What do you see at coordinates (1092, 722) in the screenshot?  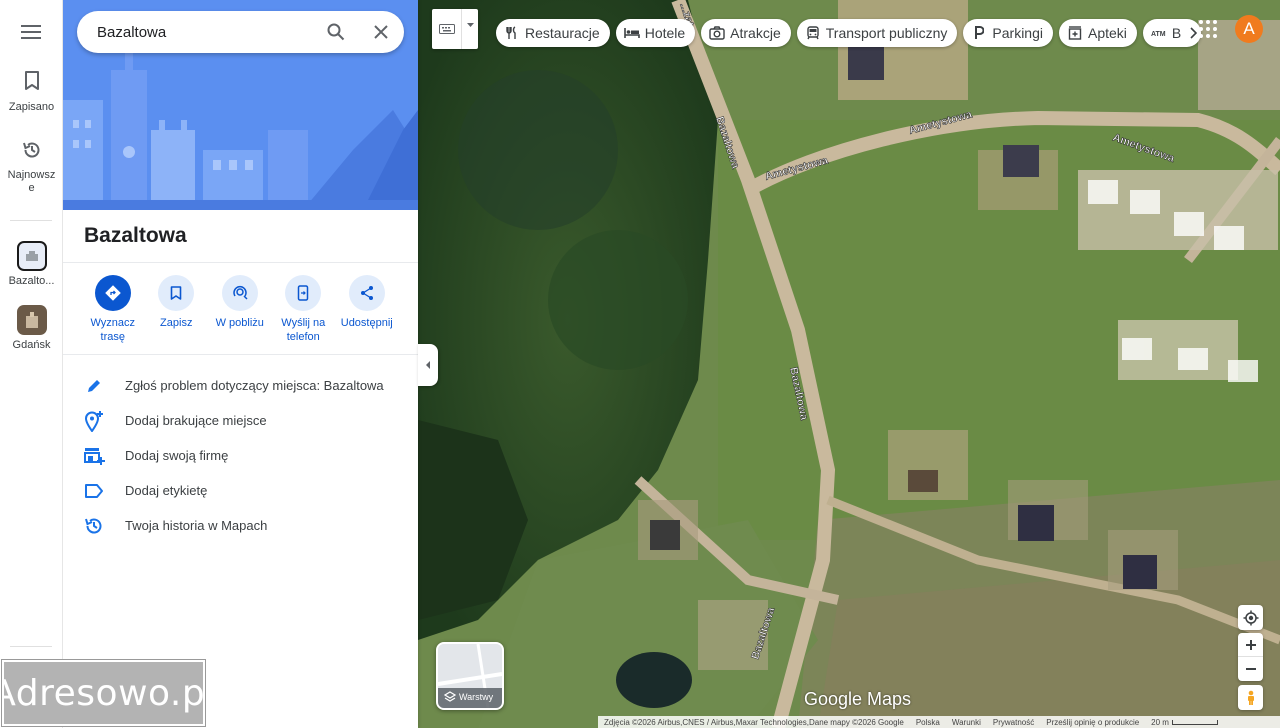 I see `feedback-link: Prześlij opinię o produkcie` at bounding box center [1092, 722].